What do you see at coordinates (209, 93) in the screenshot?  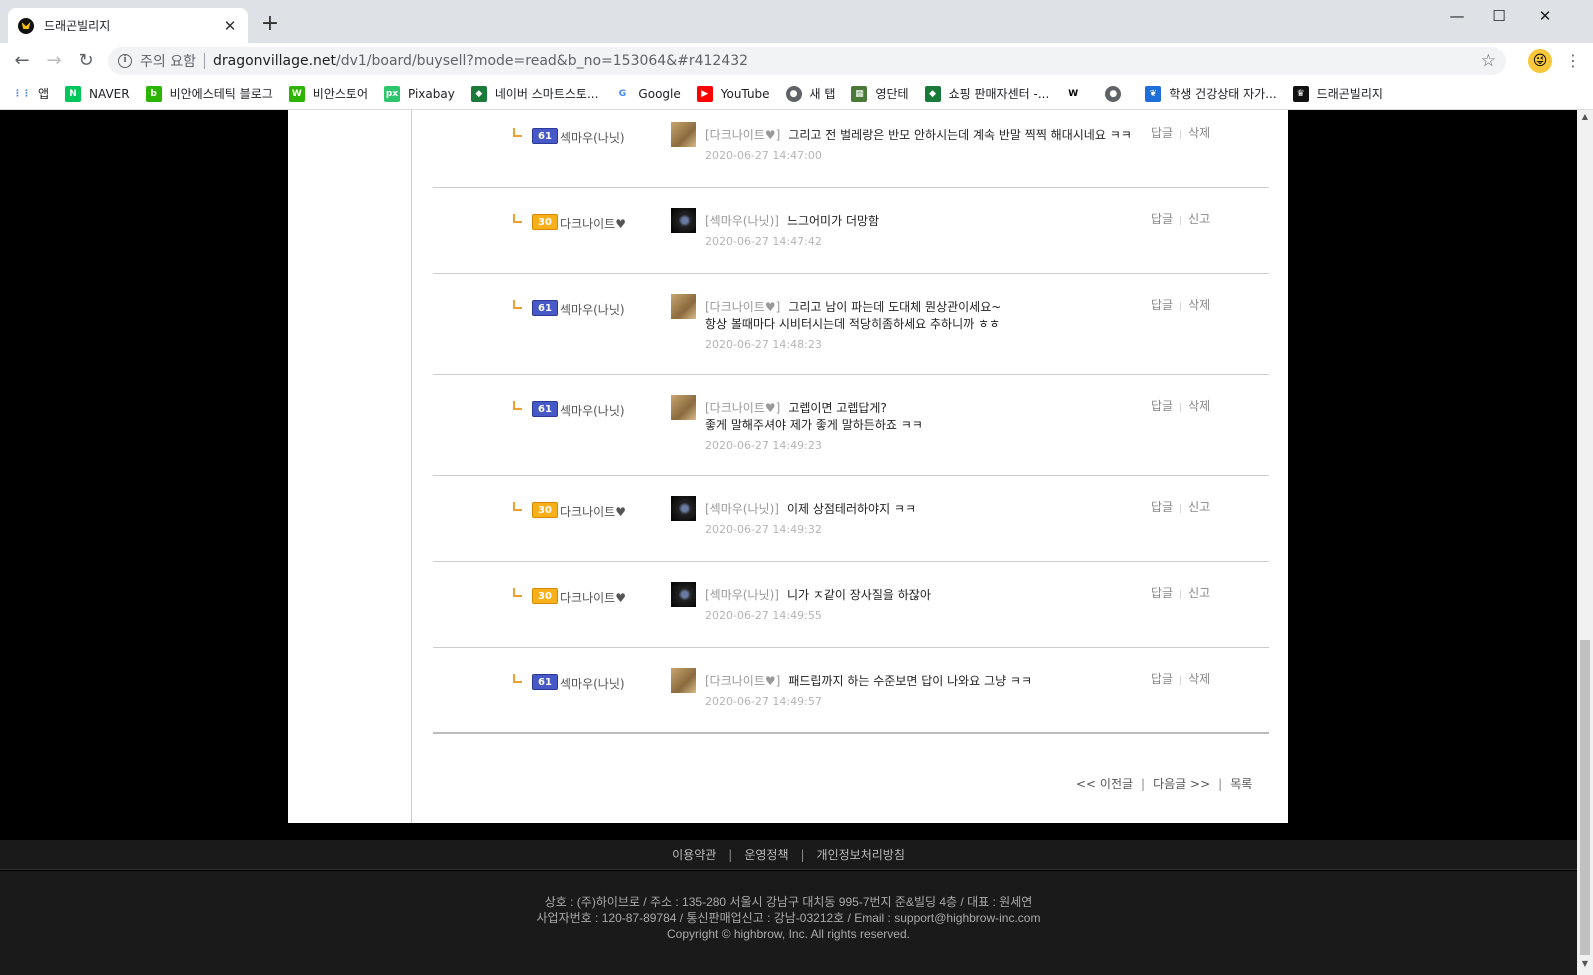 I see `bookmark-item: b 비안에스테틱 블로그` at bounding box center [209, 93].